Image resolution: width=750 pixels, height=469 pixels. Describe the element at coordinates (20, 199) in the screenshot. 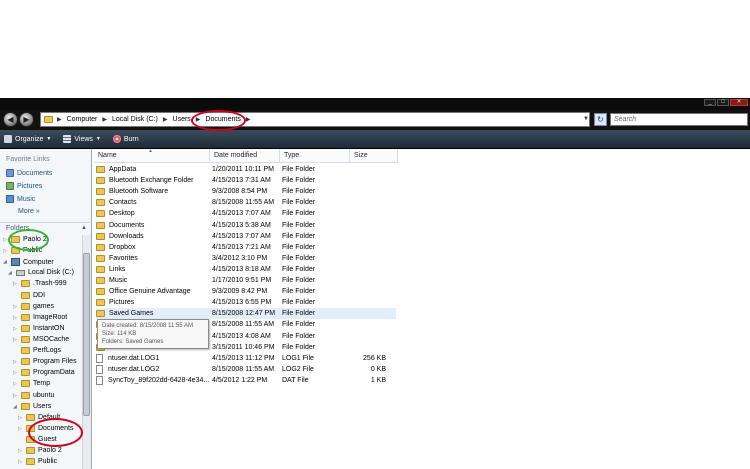

I see `favorite-link-music: Music` at that location.